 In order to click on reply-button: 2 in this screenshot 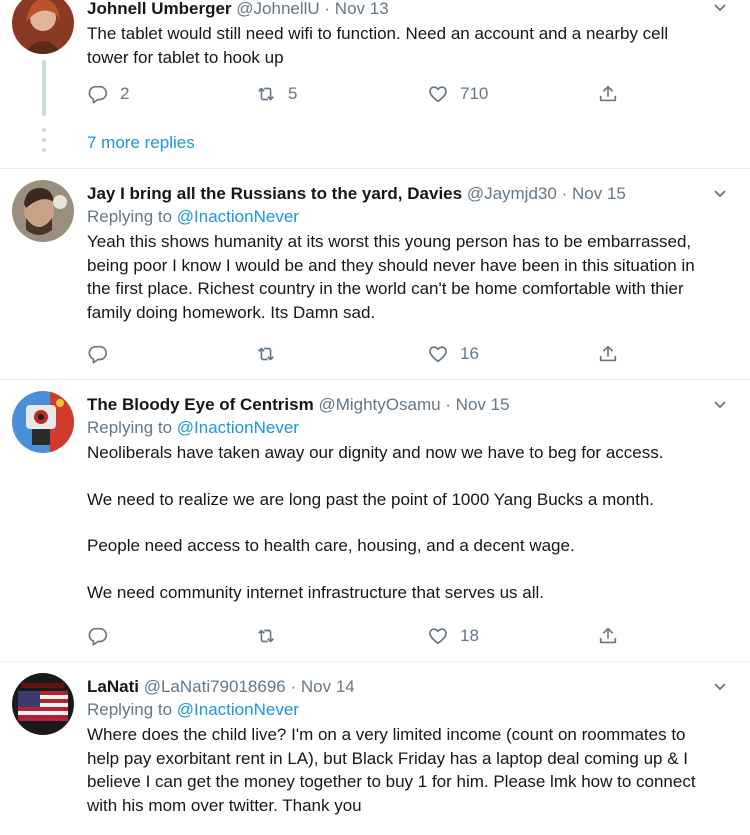, I will do `click(108, 94)`.